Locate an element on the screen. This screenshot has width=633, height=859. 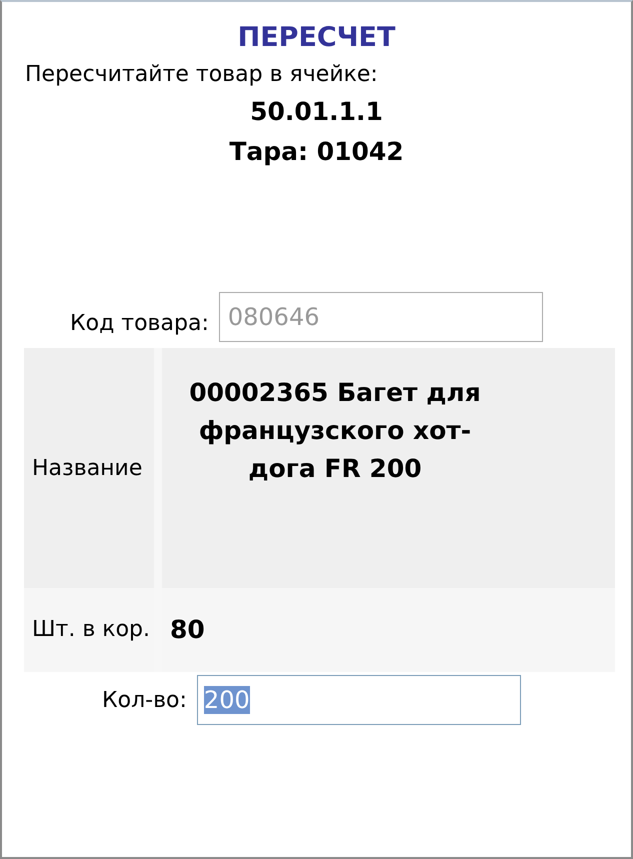
cell-address: 50.01.1.1 is located at coordinates (316, 111).